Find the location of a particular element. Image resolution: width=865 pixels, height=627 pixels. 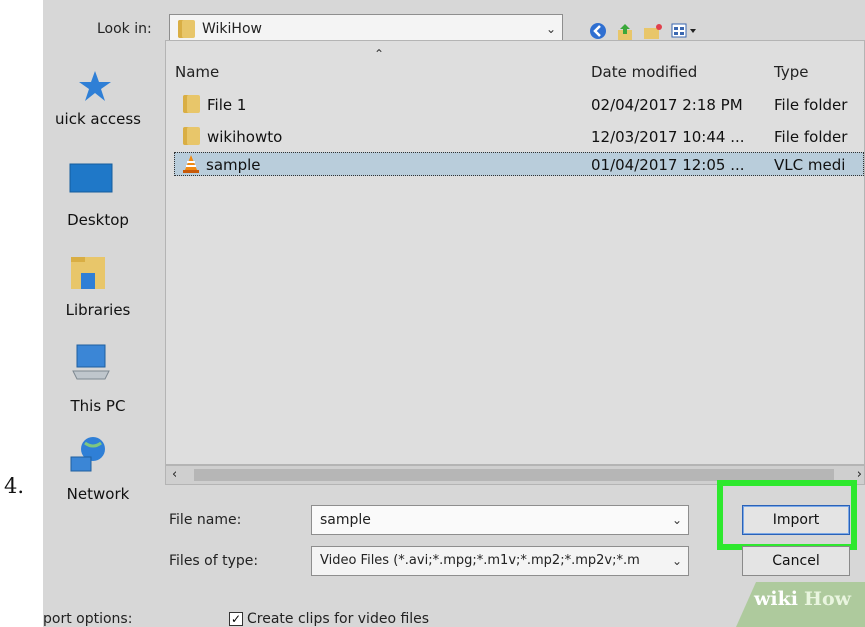

scroll-right-icon: › is located at coordinates (859, 474).